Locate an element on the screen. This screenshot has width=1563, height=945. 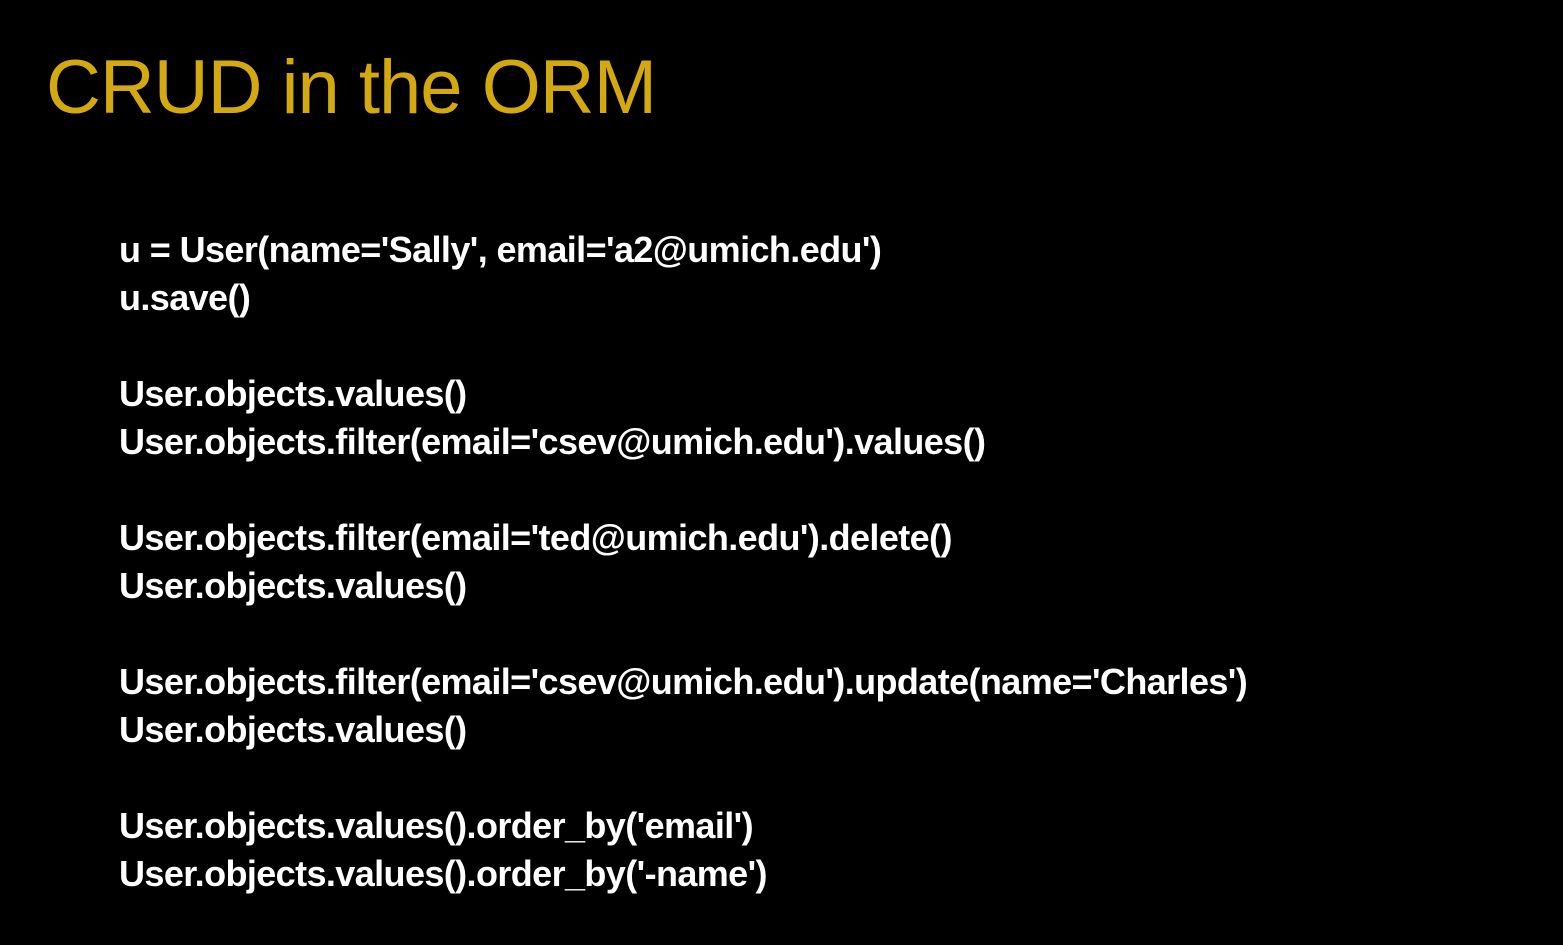
code-line: User.objects.values().order_by('-name') is located at coordinates (443, 873).